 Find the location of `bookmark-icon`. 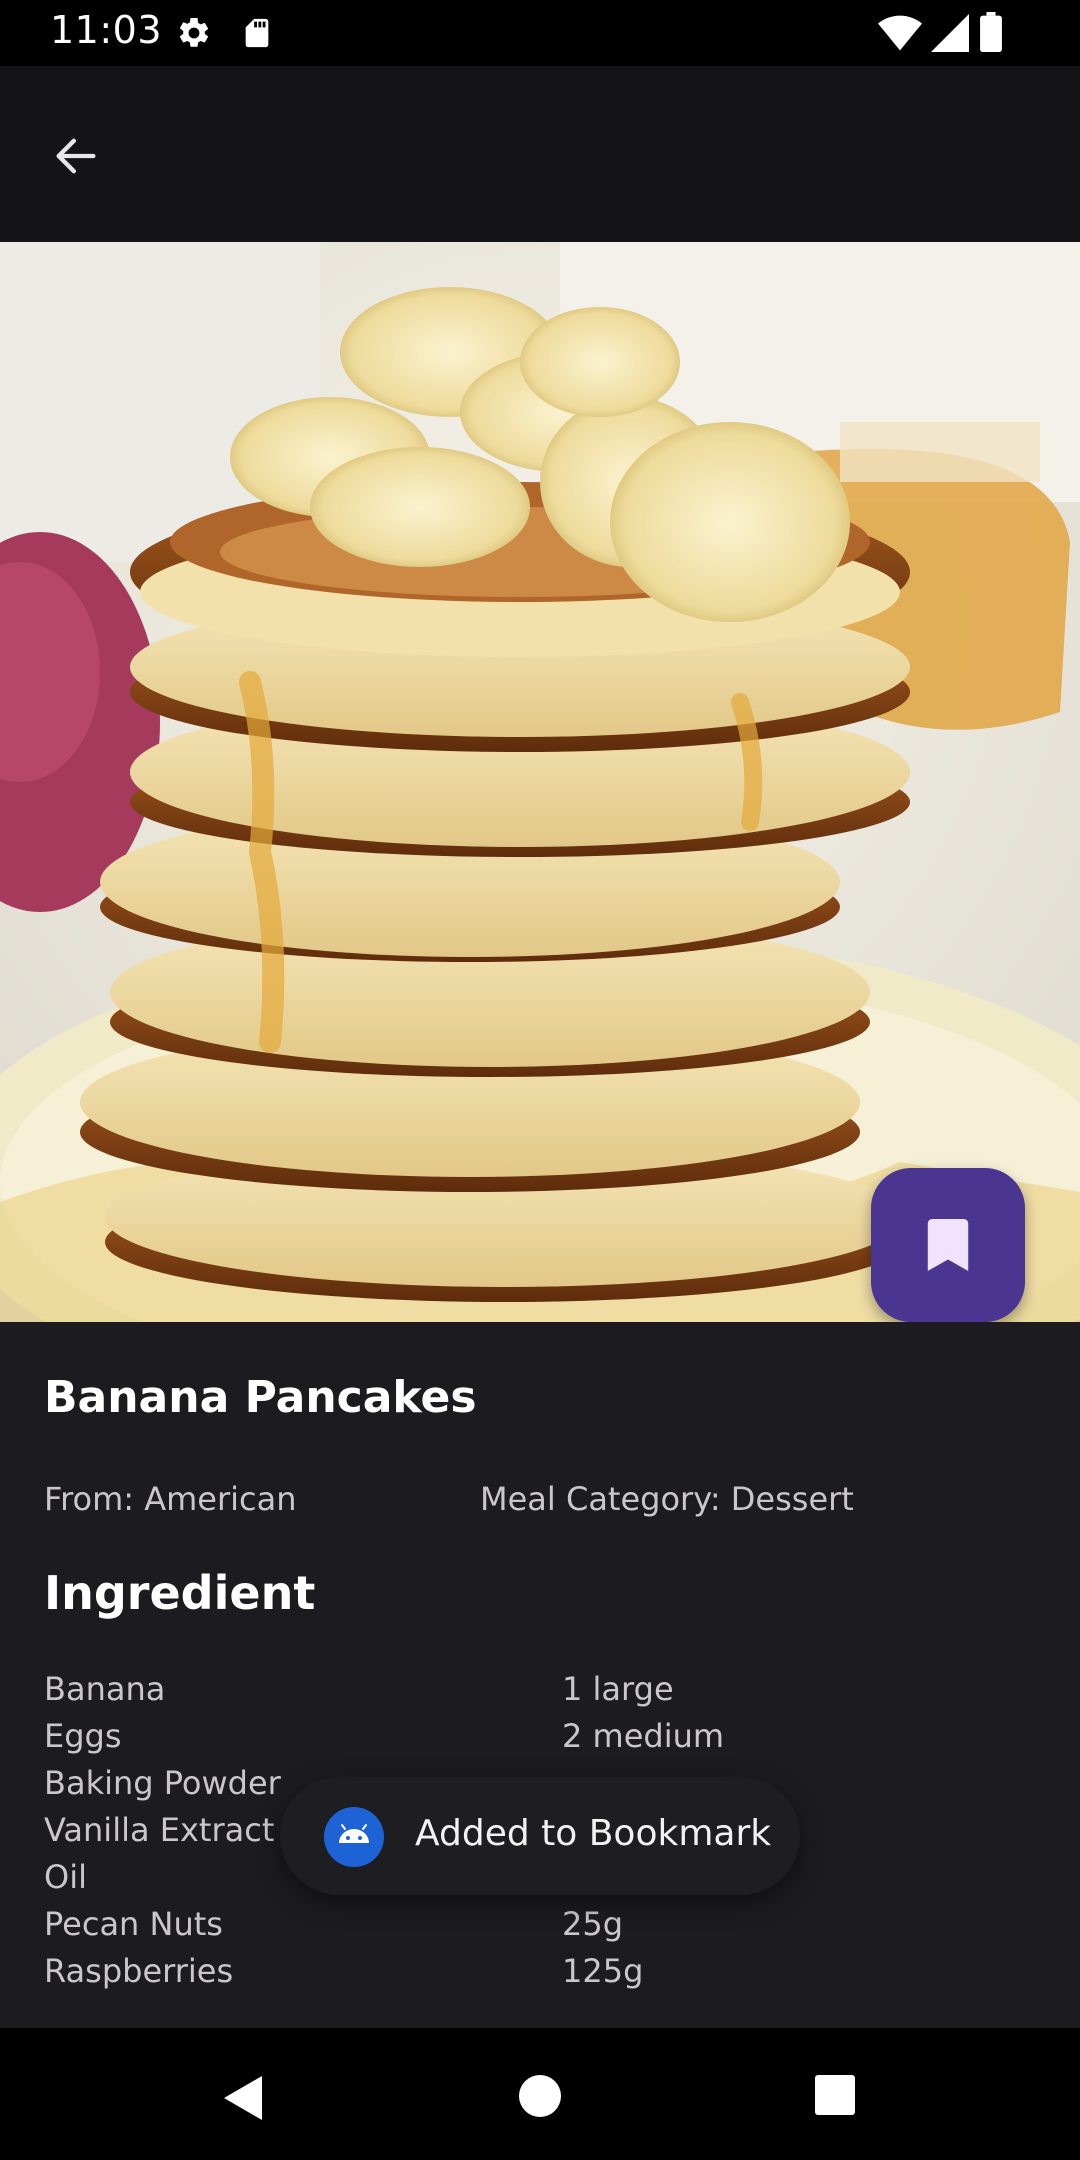

bookmark-icon is located at coordinates (948, 1245).